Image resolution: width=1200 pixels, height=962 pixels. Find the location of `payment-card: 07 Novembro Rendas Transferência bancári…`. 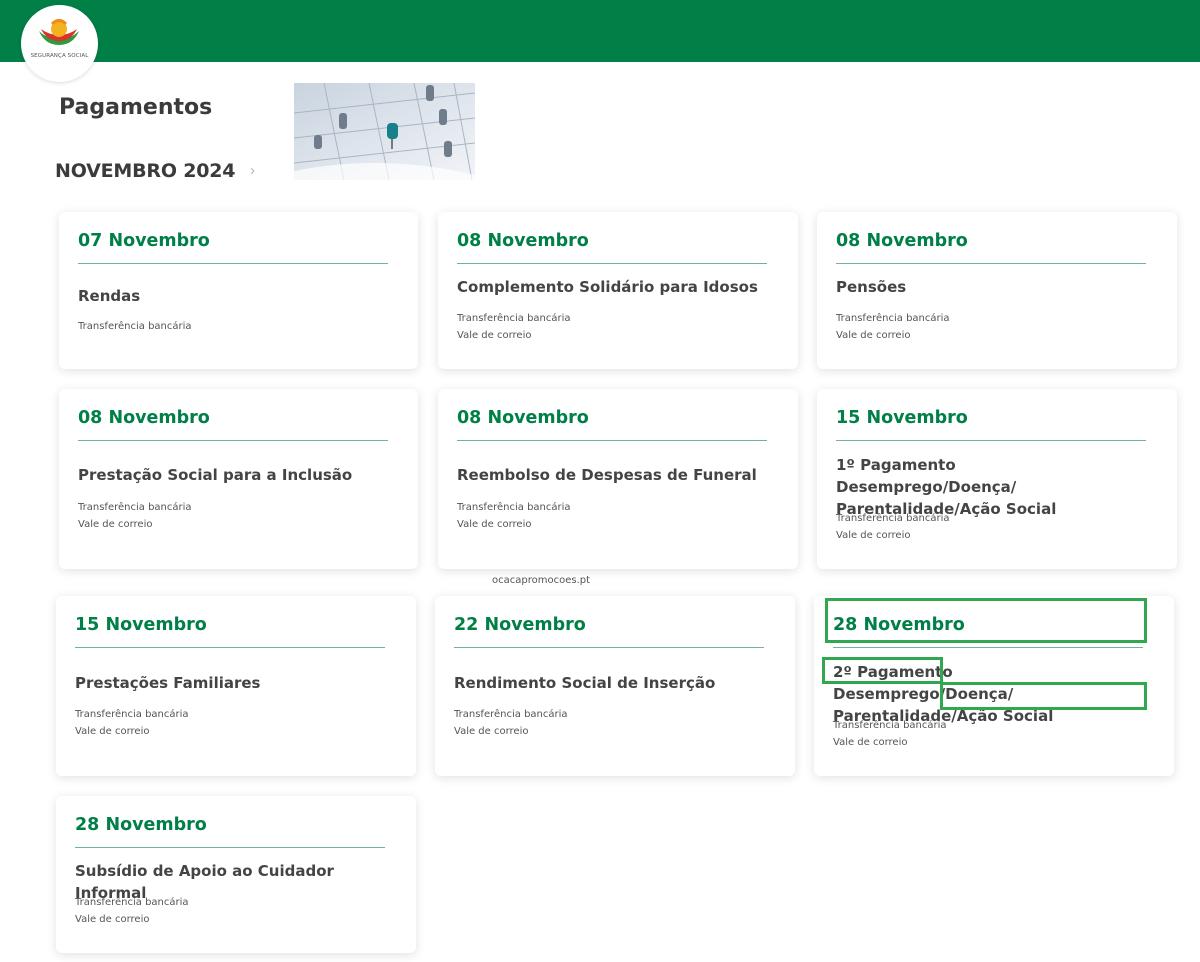

payment-card: 07 Novembro Rendas Transferência bancári… is located at coordinates (238, 290).